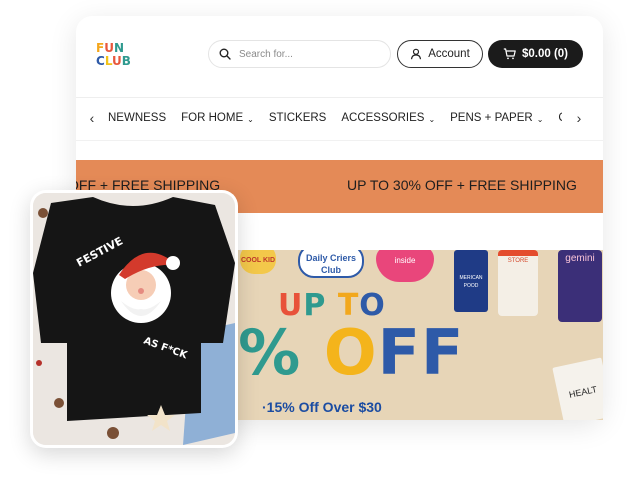 The image size is (633, 494). I want to click on nav-item-newness: NEWNESS, so click(137, 118).